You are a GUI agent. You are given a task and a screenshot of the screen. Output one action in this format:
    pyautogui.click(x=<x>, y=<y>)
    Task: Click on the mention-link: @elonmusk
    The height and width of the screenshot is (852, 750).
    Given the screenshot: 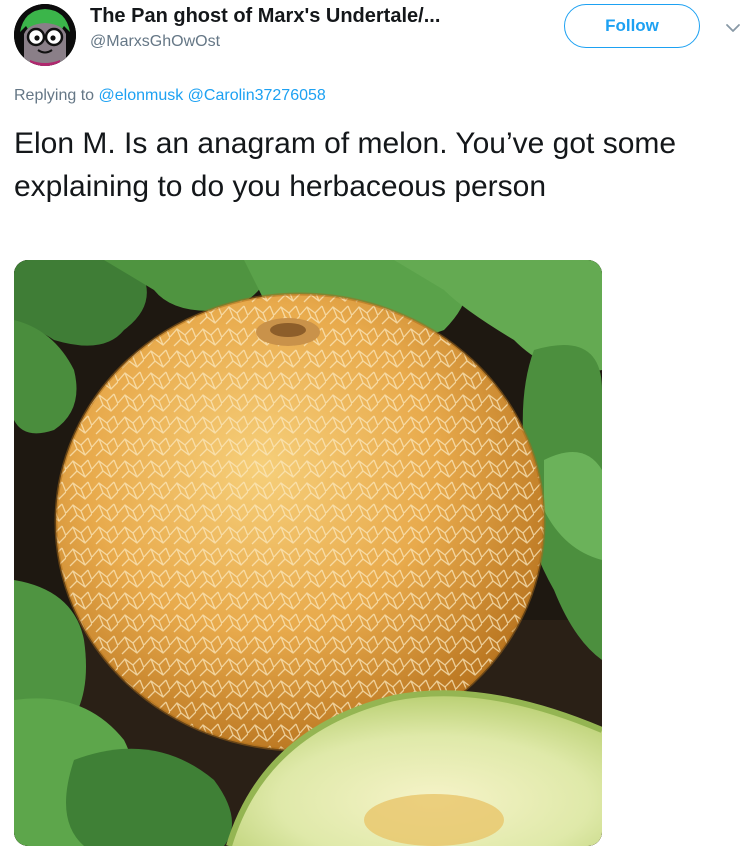 What is the action you would take?
    pyautogui.click(x=141, y=95)
    